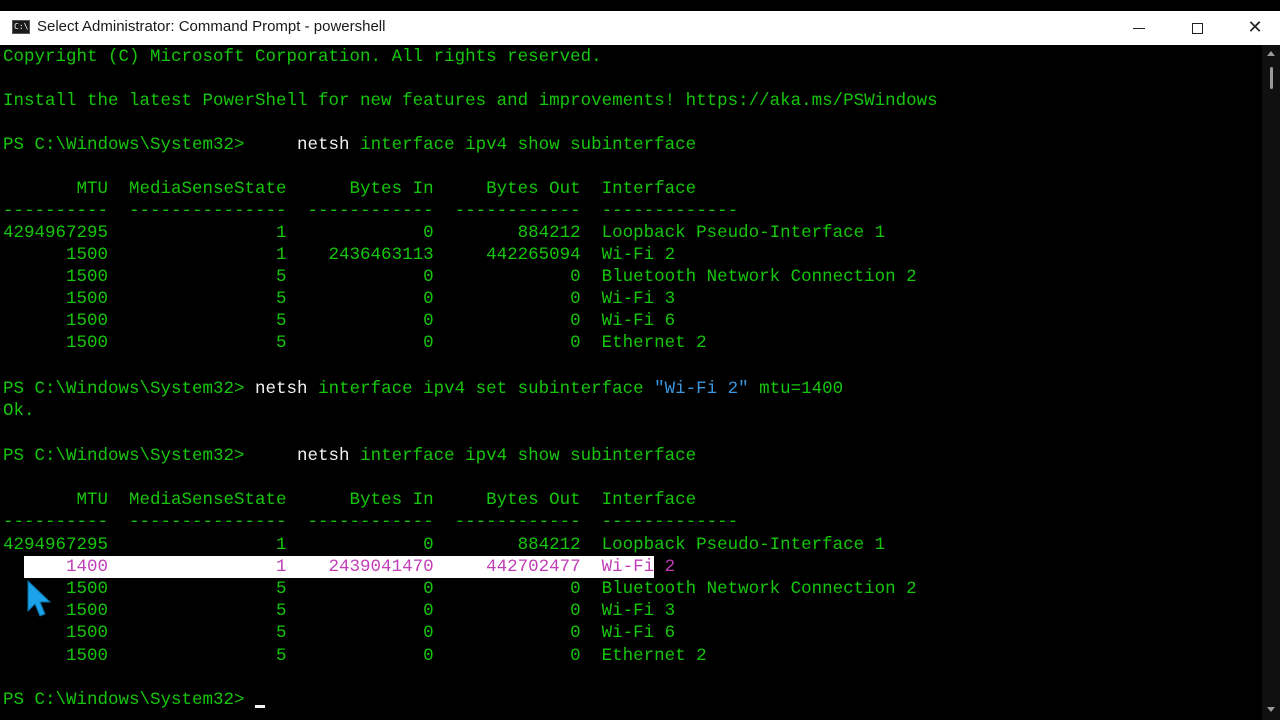 This screenshot has width=1280, height=720. What do you see at coordinates (339, 567) in the screenshot?
I see `table-row-selected: 1400 1 2439041470 442702477 Wi-Fi 2` at bounding box center [339, 567].